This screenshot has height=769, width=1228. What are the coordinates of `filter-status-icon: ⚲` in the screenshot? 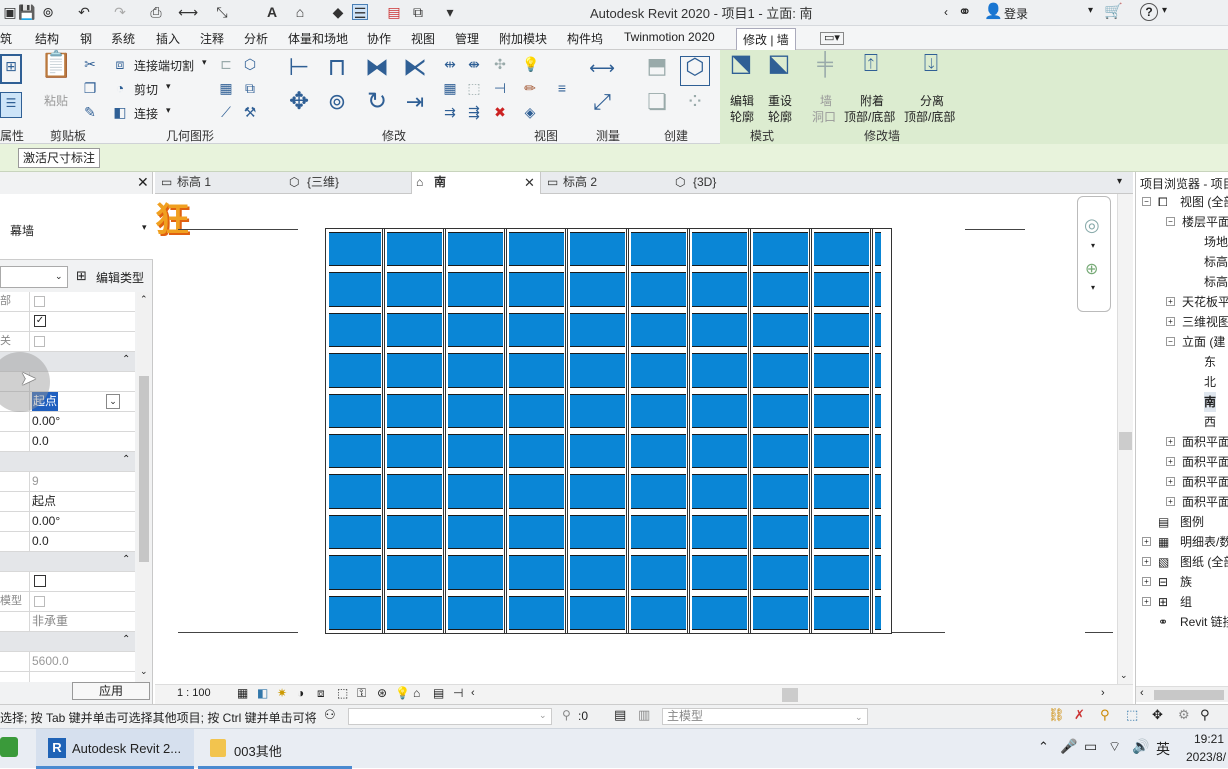 It's located at (1205, 715).